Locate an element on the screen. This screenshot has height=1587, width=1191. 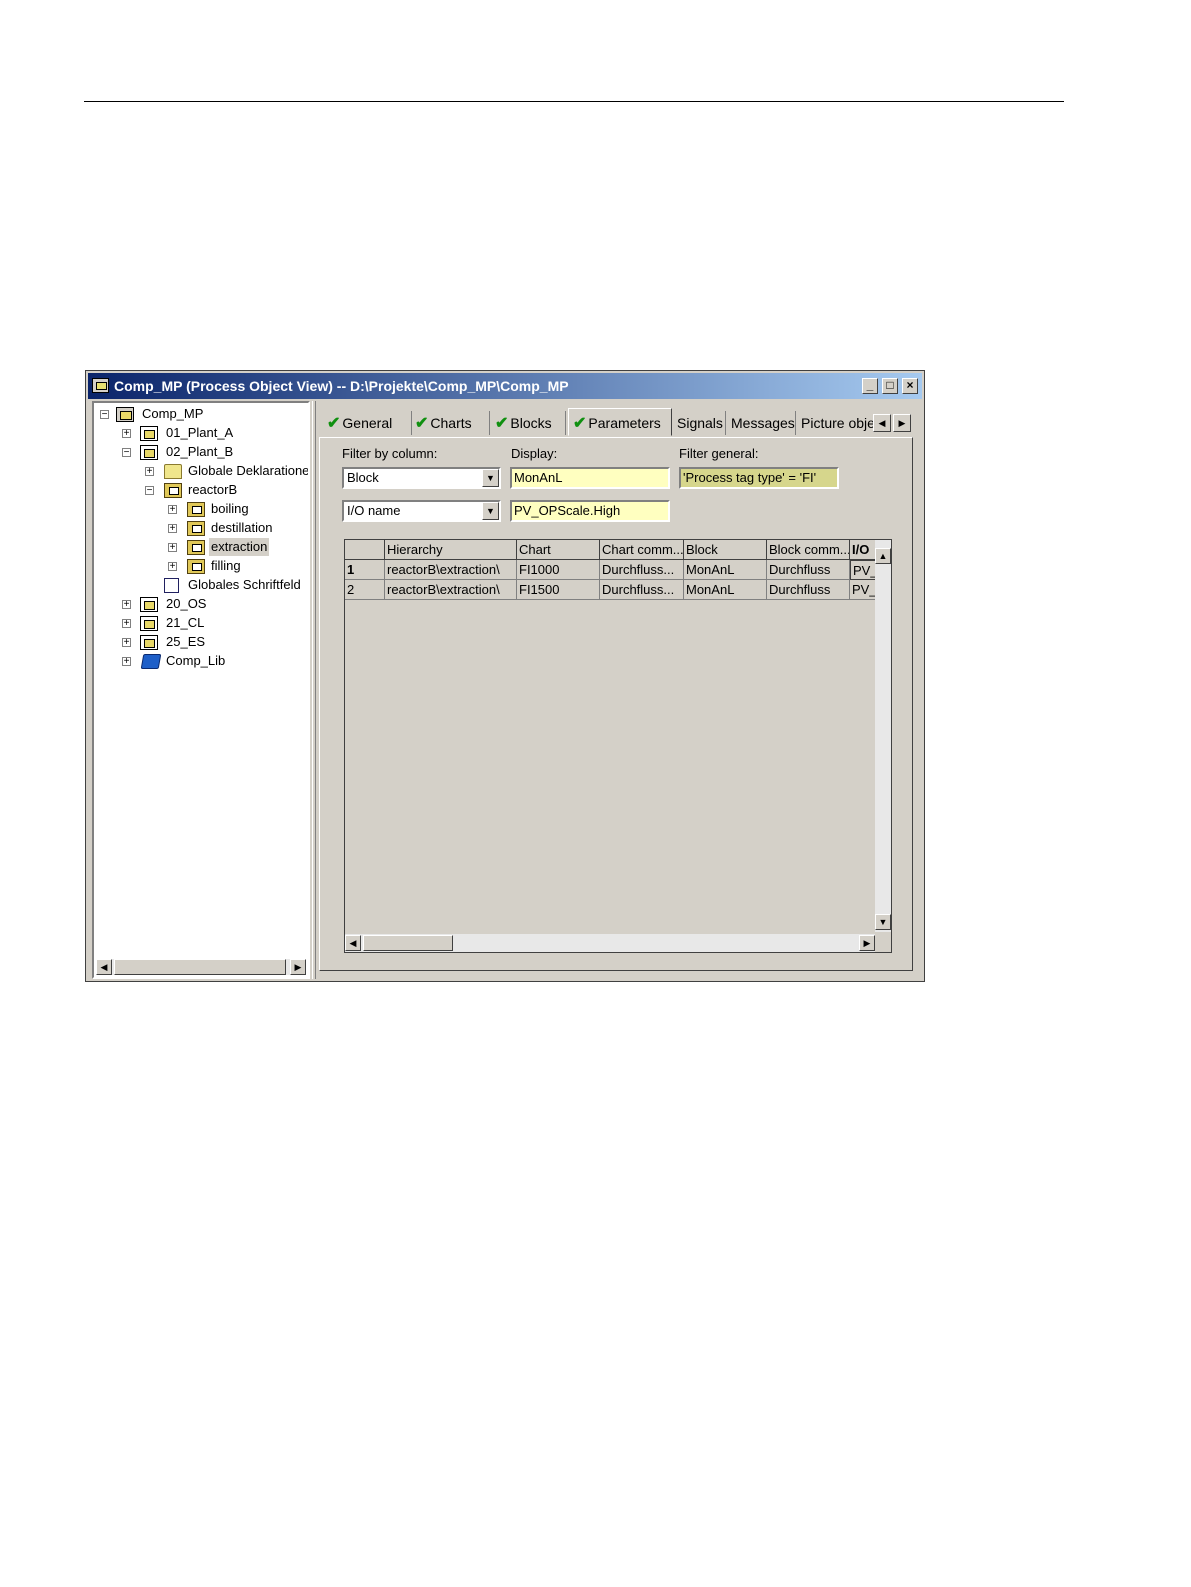
table-header-io: I/O is located at coordinates (864, 550).